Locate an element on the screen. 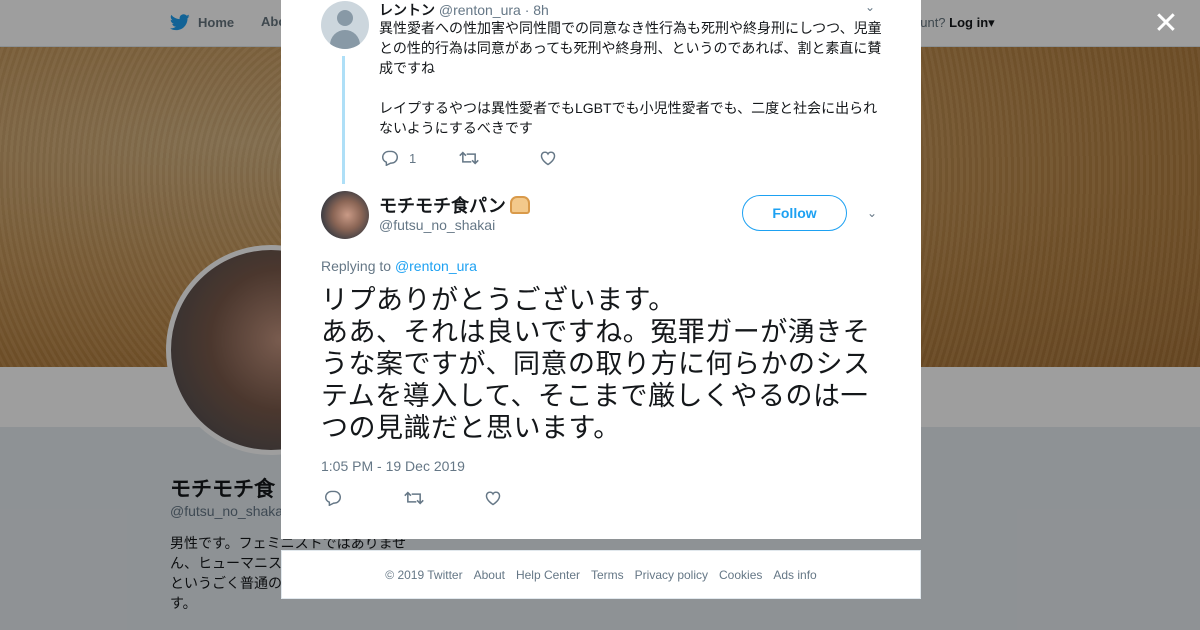 The height and width of the screenshot is (630, 1200). replying-to: Replying to @renton_ura is located at coordinates (399, 266).